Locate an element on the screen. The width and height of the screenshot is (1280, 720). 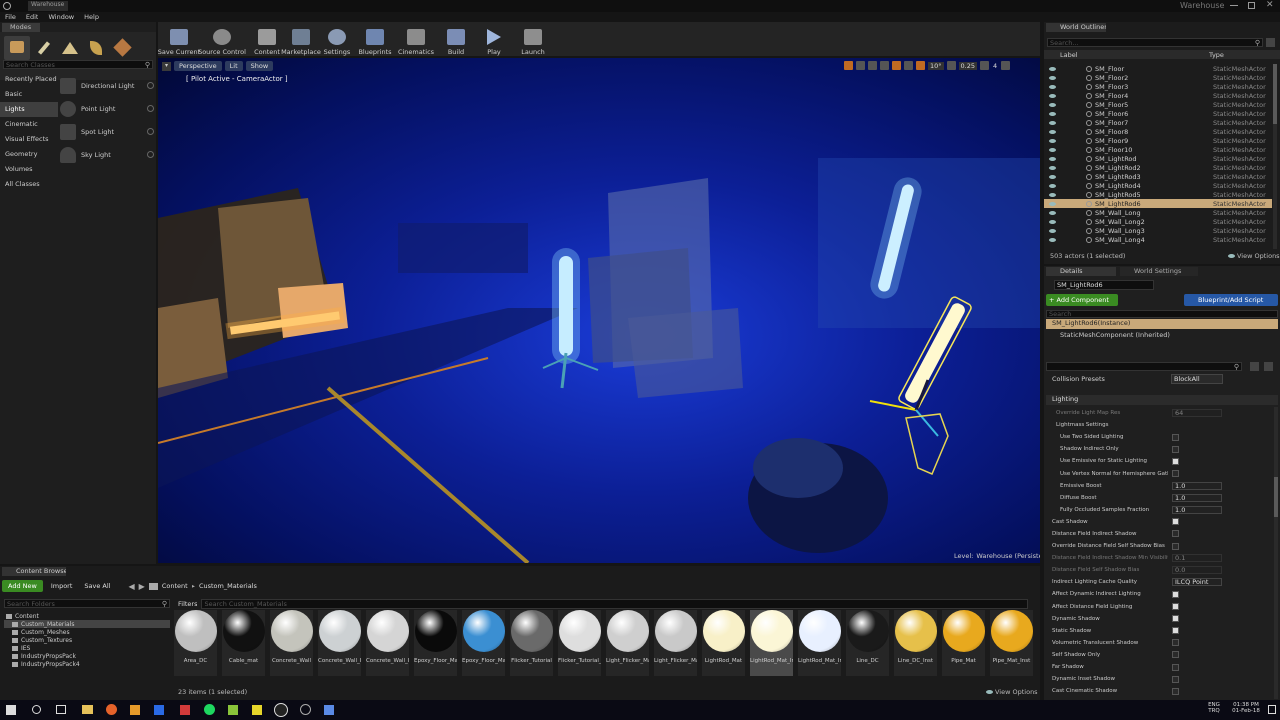
outliner-row: SM_Wall_Long3 StaticMeshActor is located at coordinates (1158, 230).